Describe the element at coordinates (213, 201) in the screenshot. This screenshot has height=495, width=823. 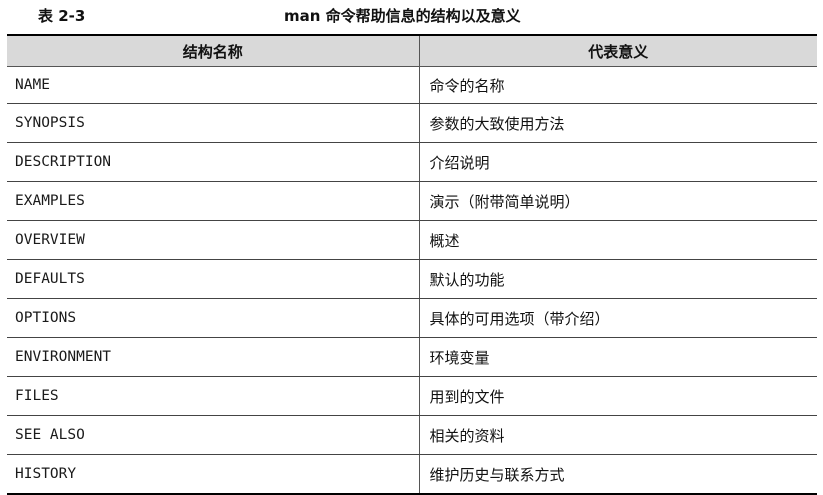
I see `structure-name-cell: EXAMPLES` at that location.